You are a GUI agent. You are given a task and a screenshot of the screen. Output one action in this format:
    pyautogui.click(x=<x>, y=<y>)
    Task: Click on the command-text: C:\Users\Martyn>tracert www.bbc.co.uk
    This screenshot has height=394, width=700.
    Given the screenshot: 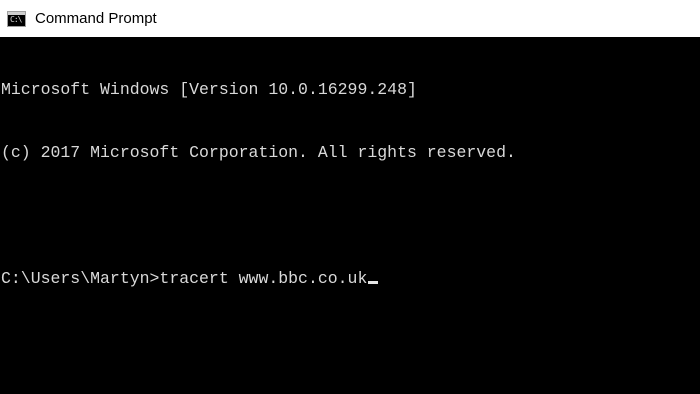 What is the action you would take?
    pyautogui.click(x=184, y=278)
    